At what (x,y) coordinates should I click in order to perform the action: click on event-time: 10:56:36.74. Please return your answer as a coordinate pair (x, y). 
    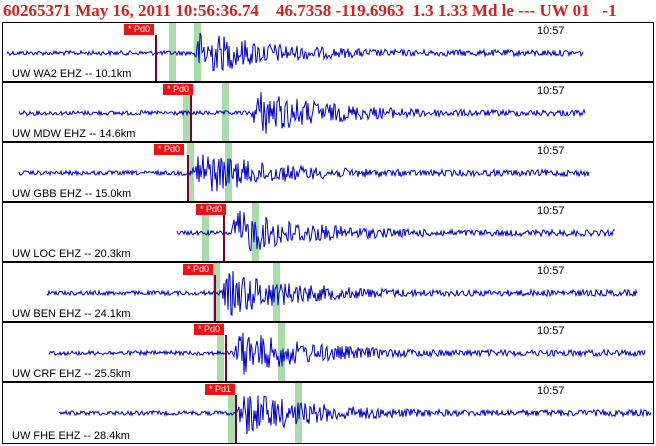
    Looking at the image, I should click on (217, 10).